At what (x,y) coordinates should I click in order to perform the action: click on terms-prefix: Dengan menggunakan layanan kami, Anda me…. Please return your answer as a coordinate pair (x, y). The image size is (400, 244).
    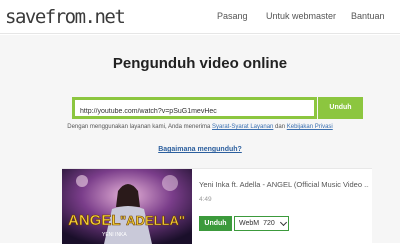
    Looking at the image, I should click on (139, 127).